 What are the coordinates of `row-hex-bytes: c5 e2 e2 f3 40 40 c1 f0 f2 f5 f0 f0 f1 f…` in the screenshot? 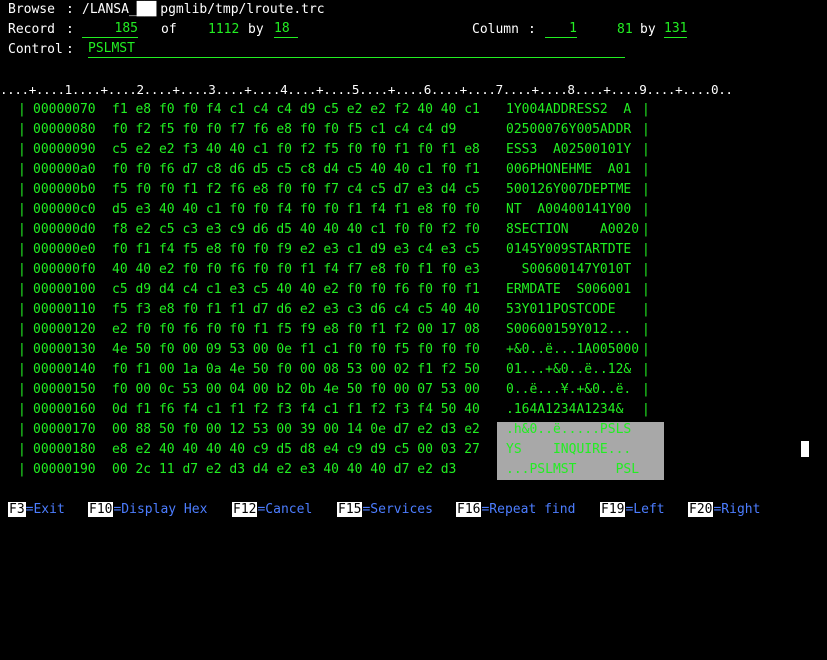 It's located at (296, 149).